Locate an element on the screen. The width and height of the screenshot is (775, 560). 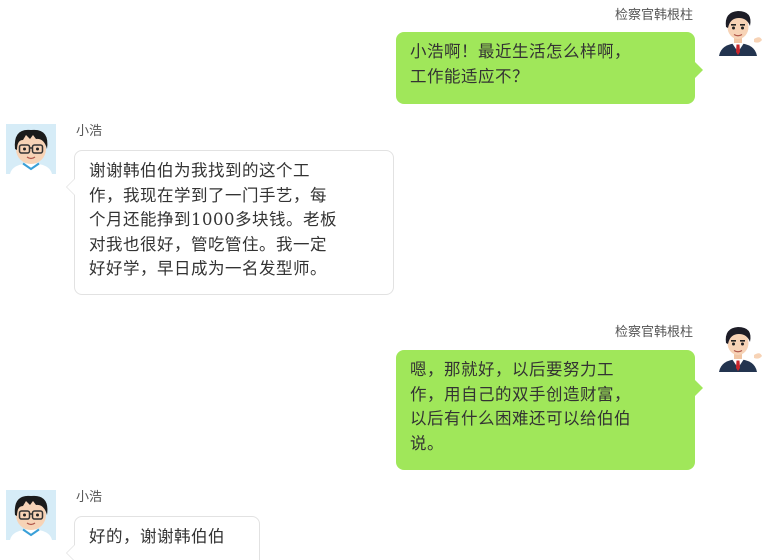
message-text-line: 作，我现在学到了一门手艺，每 is located at coordinates (208, 195).